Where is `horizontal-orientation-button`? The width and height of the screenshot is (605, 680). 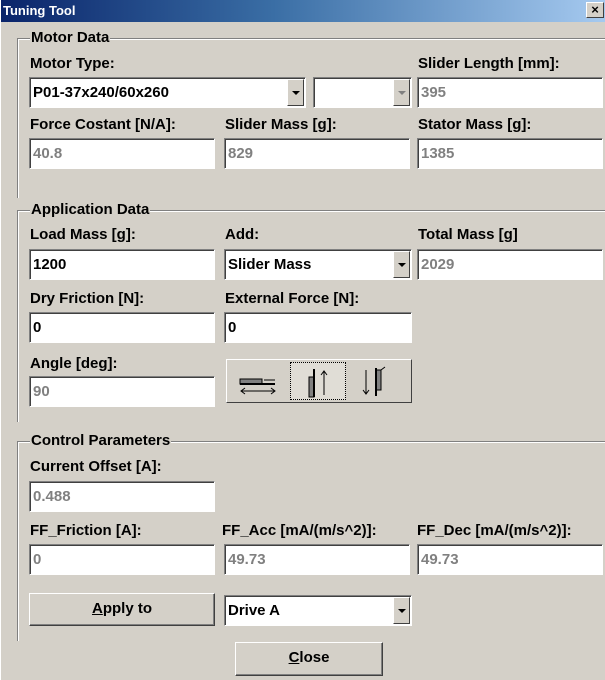 horizontal-orientation-button is located at coordinates (259, 381).